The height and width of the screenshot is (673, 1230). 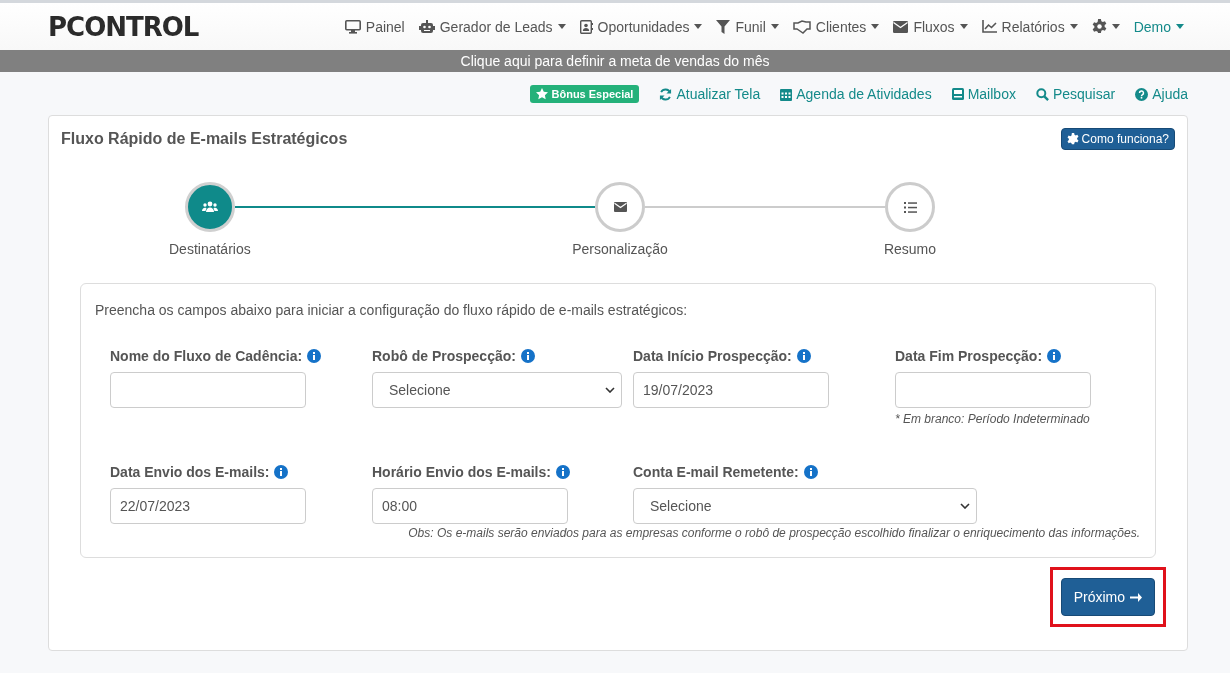 I want to click on search-icon, so click(x=1042, y=94).